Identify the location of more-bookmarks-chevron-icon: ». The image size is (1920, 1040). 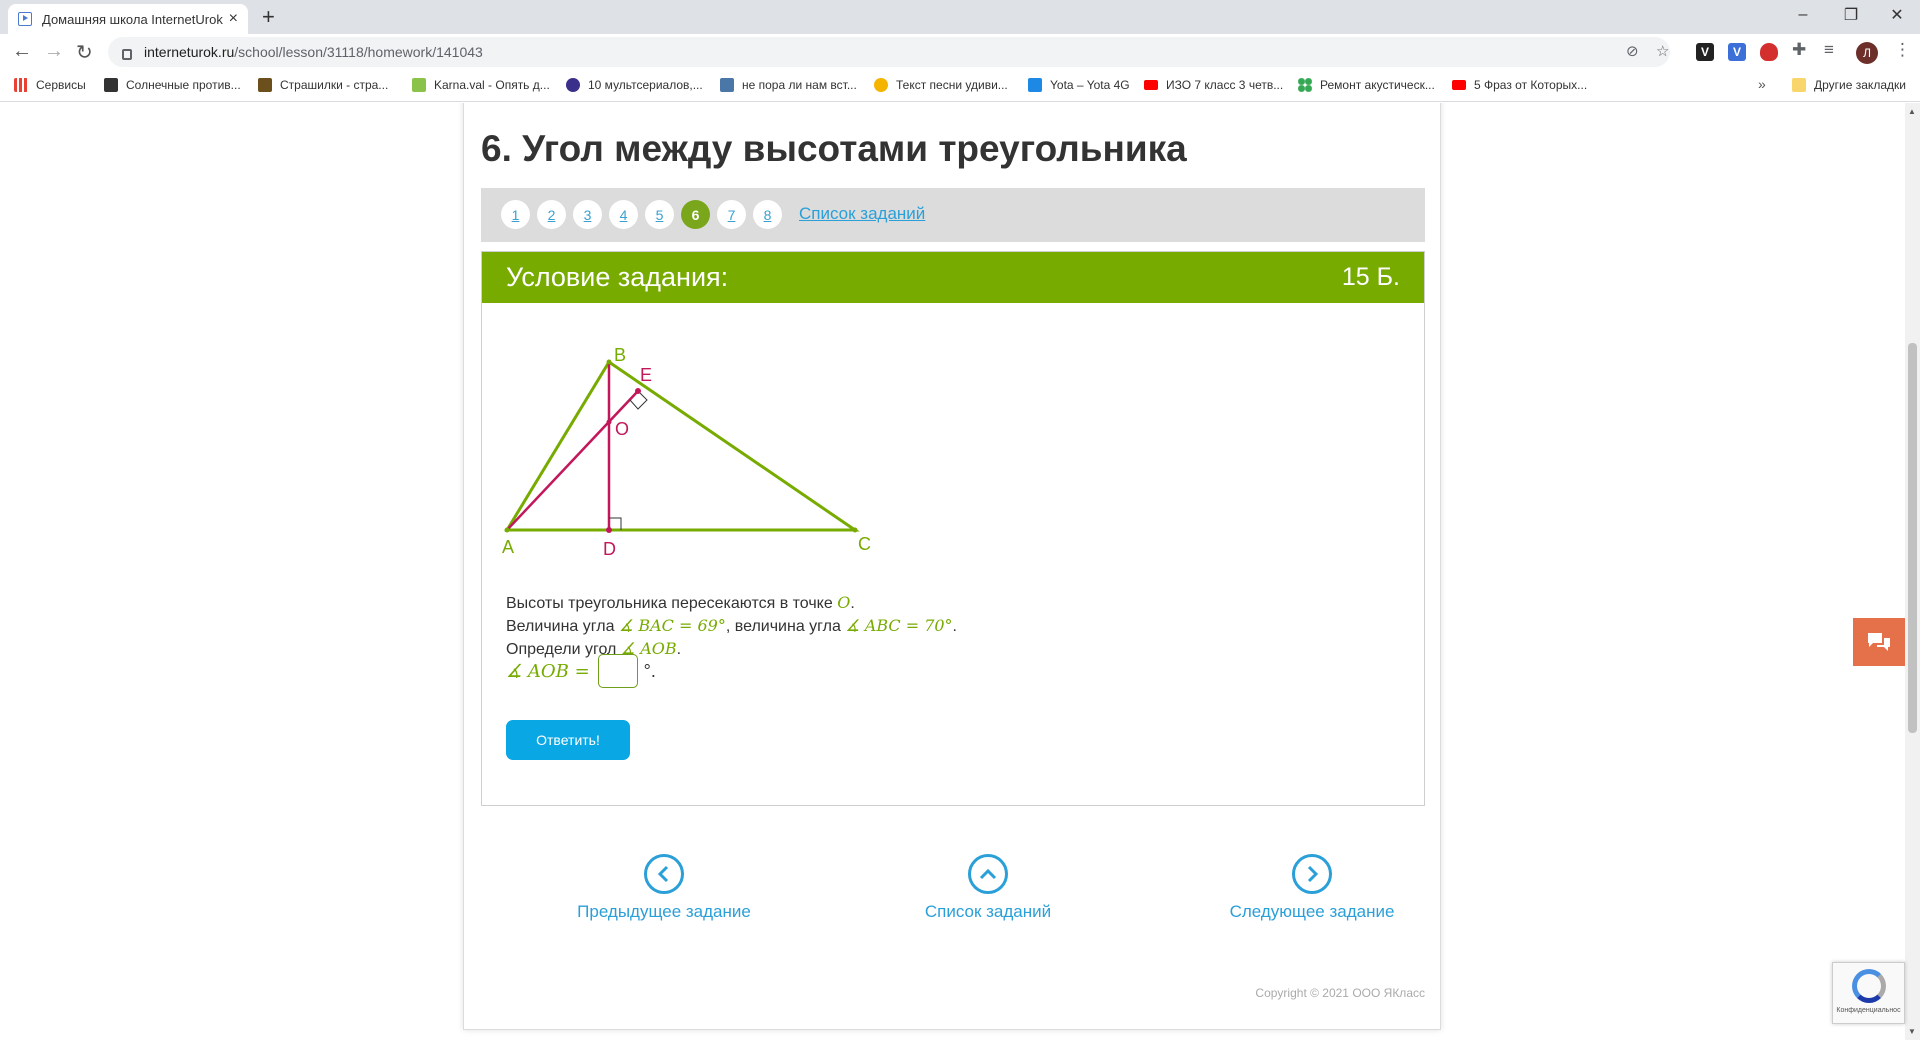
(1762, 84).